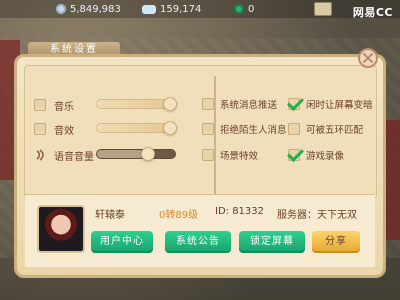 This screenshot has width=400, height=300. I want to click on voice-label: 语音音量, so click(74, 157).